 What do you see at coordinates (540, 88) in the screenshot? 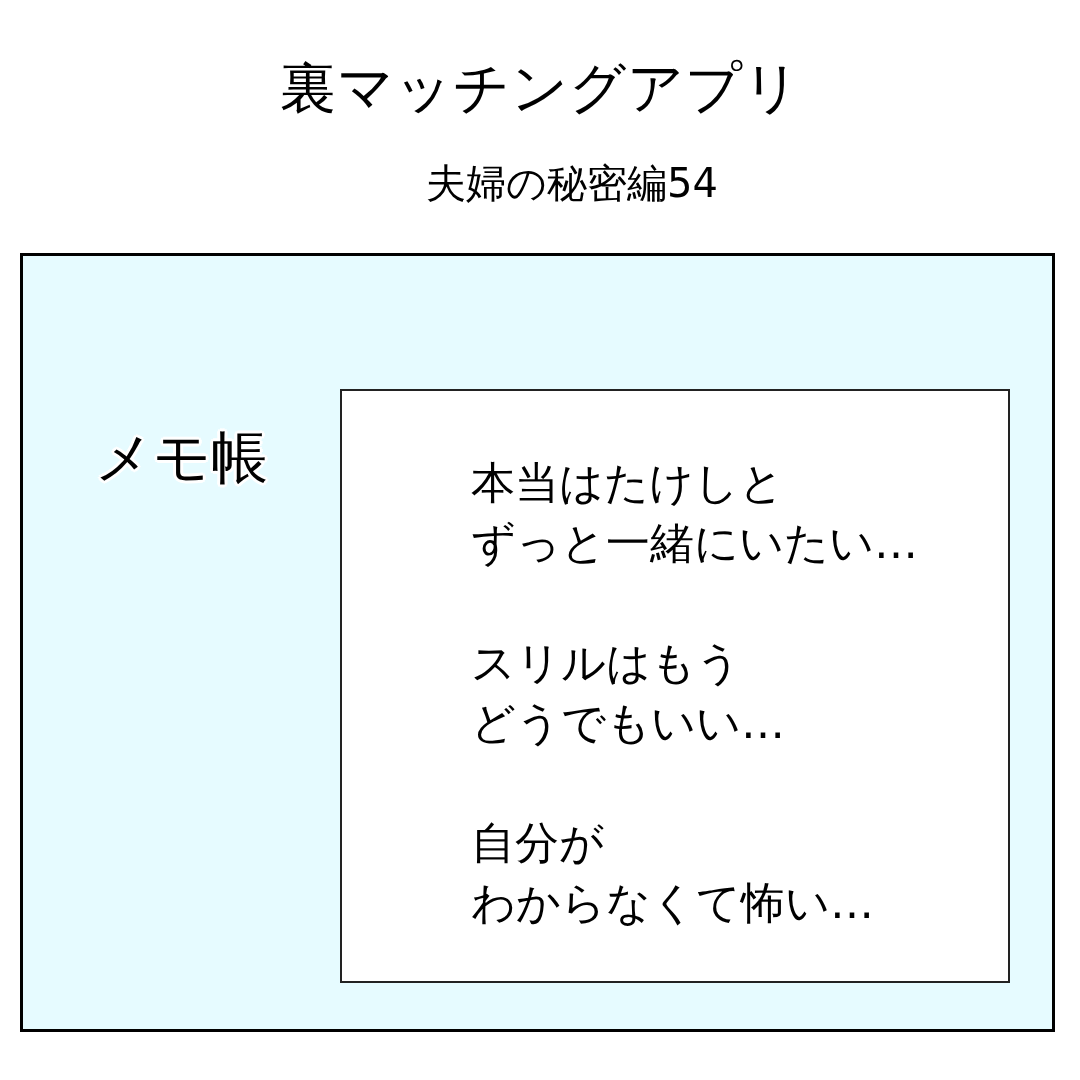
I see `page-title: 裏マッチングアプリ` at bounding box center [540, 88].